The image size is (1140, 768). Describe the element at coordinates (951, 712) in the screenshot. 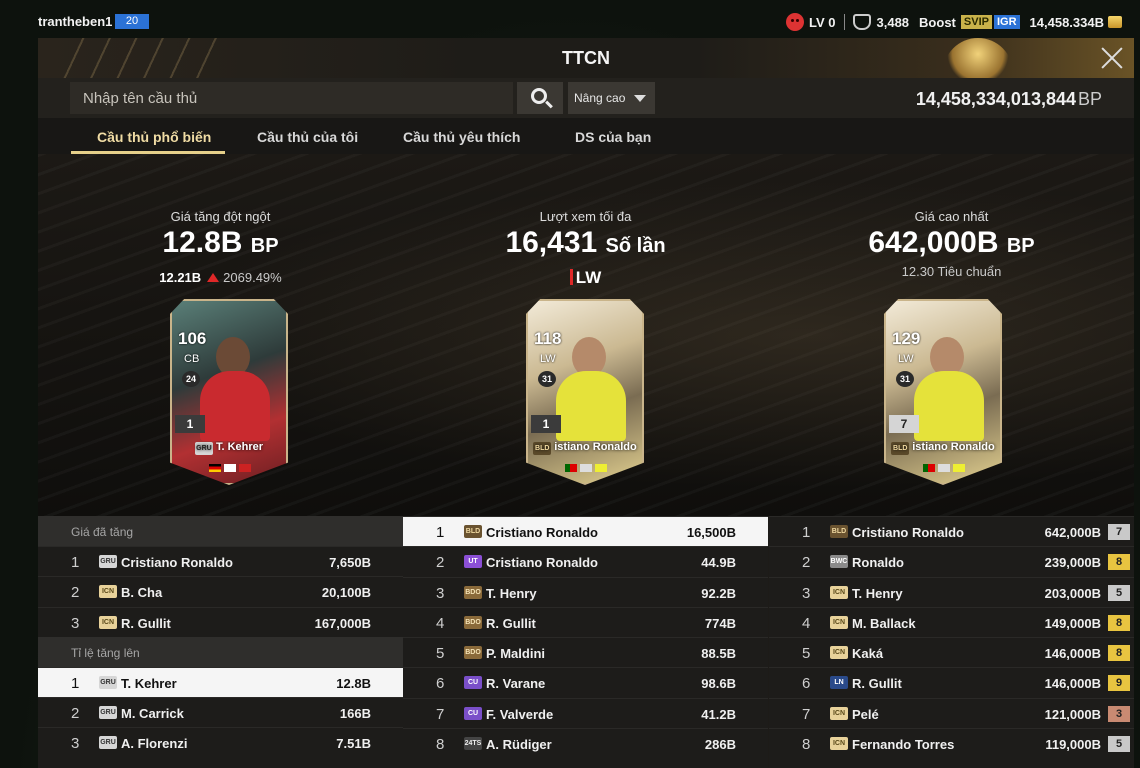

I see `table-row: 7 ICN Pelé 121,000B 3` at that location.